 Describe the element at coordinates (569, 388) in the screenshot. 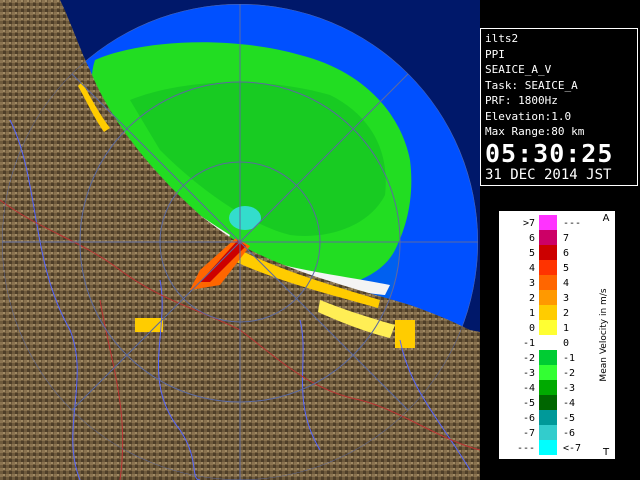

I see `legend-right-label: -3` at that location.